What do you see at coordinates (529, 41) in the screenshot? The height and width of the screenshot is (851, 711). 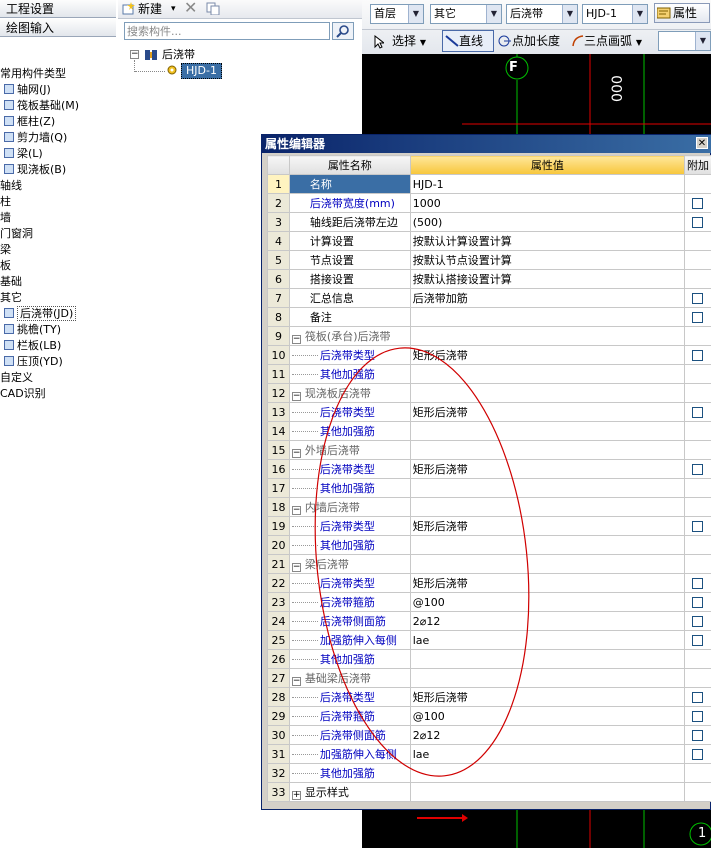 I see `point-length-button: 点加长度` at bounding box center [529, 41].